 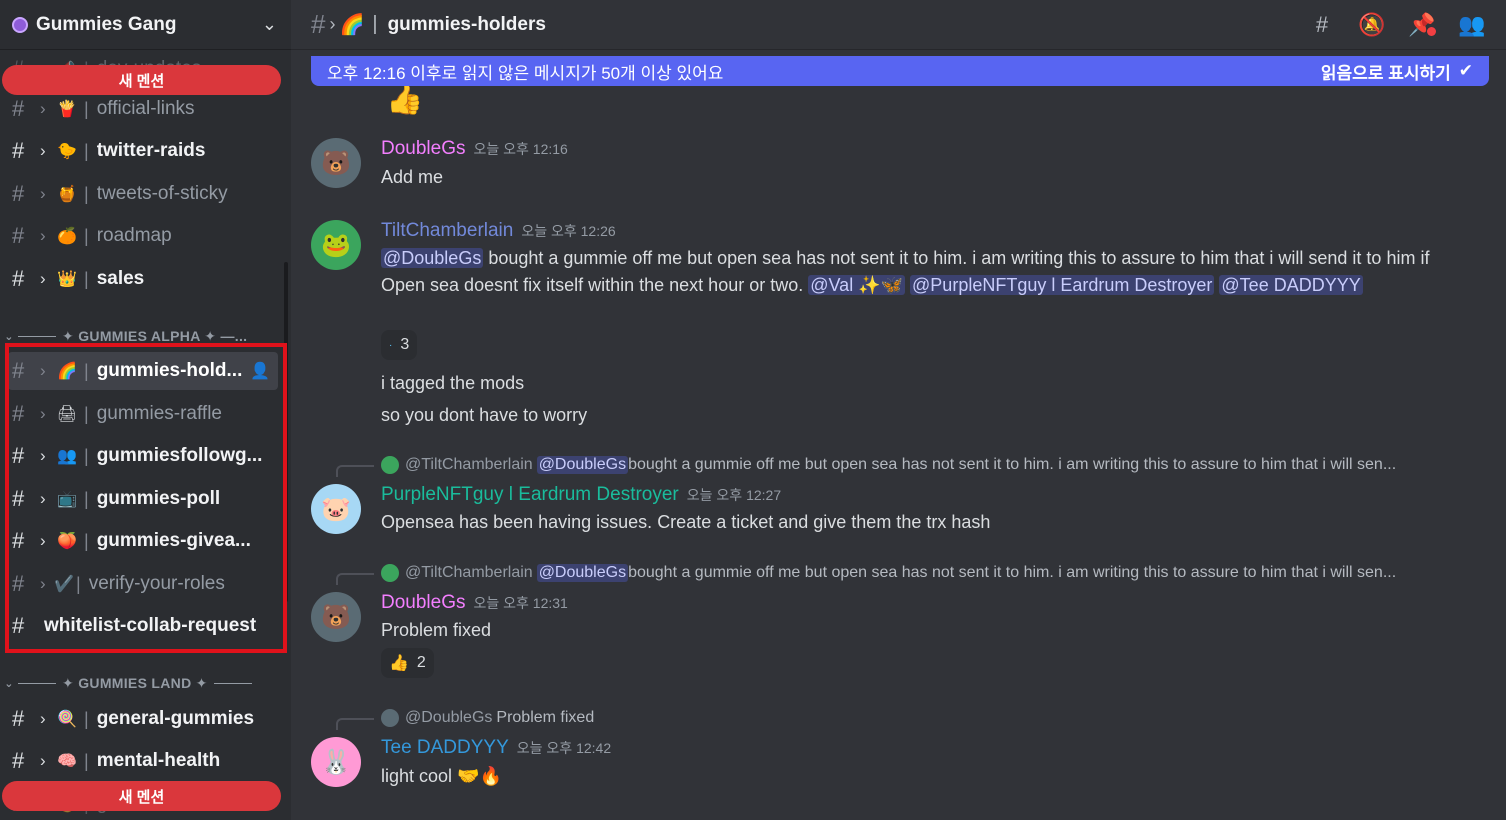 I want to click on reply-preview: @DoubleGs Problem fixed, so click(x=487, y=718).